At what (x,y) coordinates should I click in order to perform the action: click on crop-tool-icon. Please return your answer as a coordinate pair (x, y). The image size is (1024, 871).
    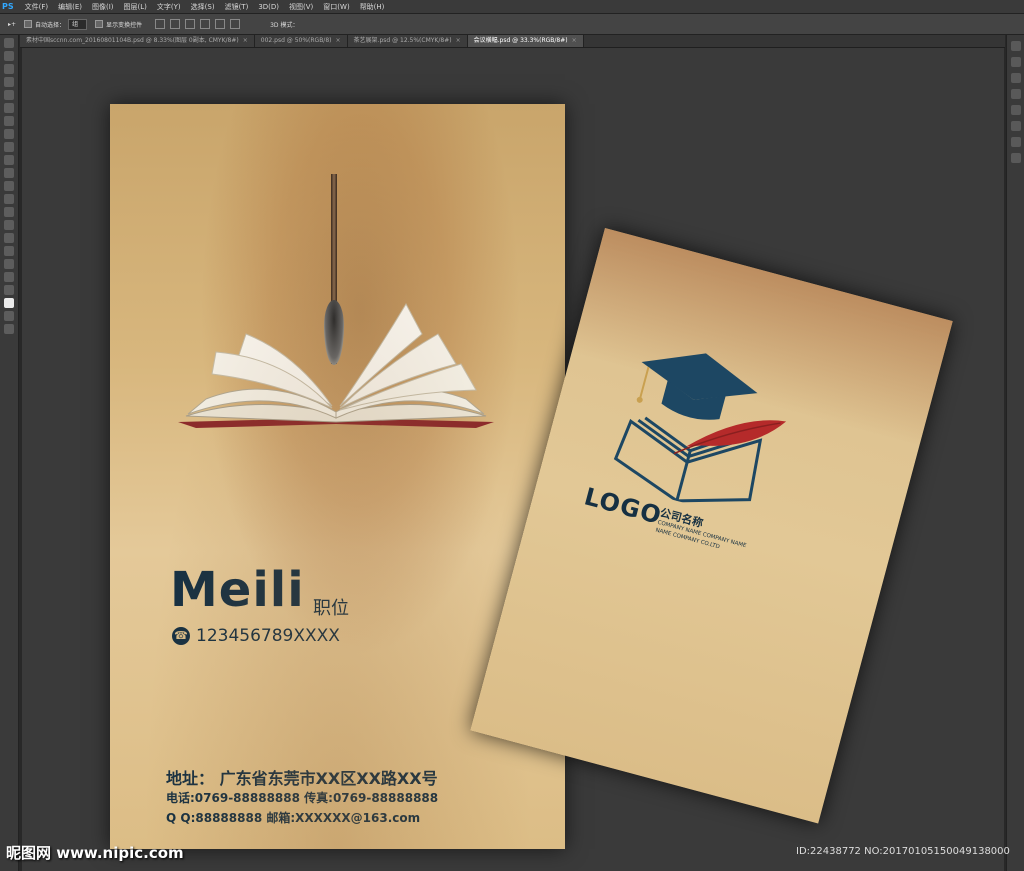
    Looking at the image, I should click on (9, 95).